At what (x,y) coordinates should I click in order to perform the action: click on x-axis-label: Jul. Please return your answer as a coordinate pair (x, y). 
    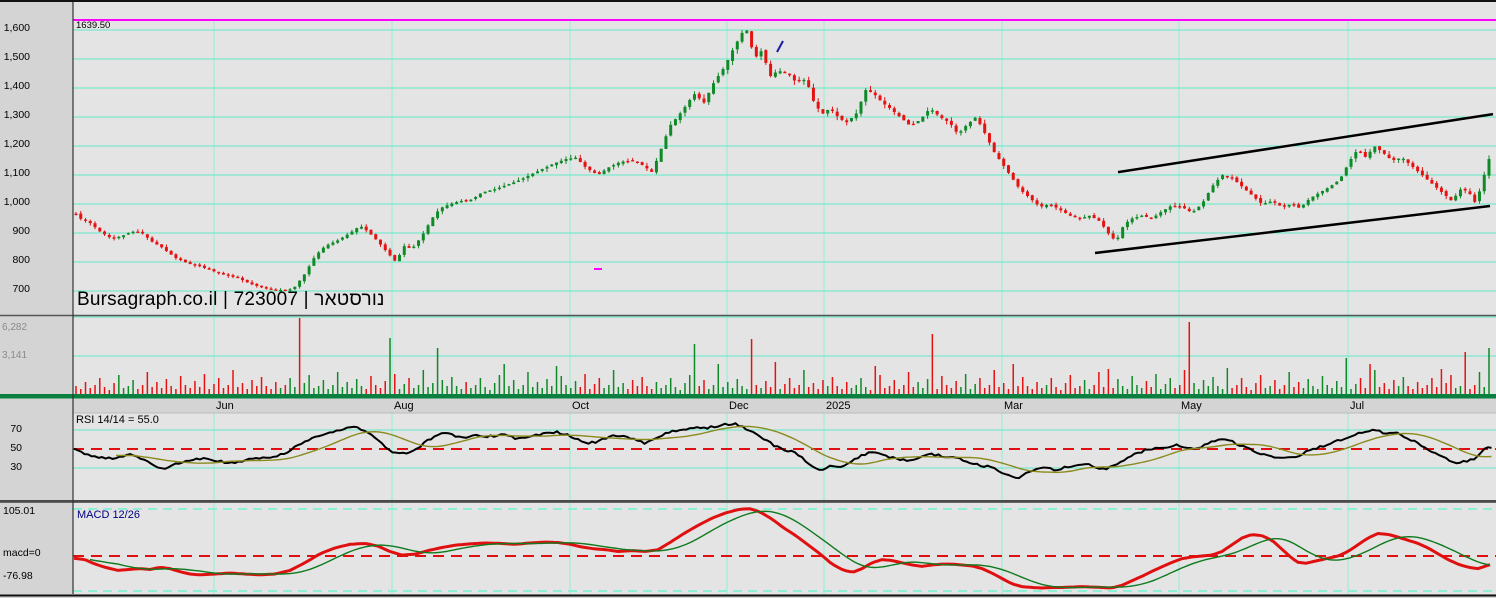
    Looking at the image, I should click on (1357, 406).